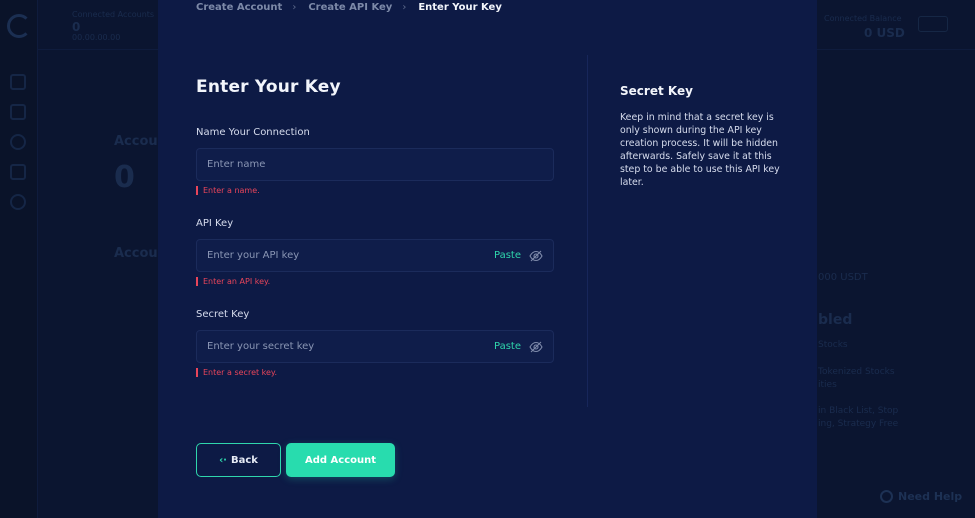 The height and width of the screenshot is (518, 975). What do you see at coordinates (268, 87) in the screenshot?
I see `form-title: Enter Your Key` at bounding box center [268, 87].